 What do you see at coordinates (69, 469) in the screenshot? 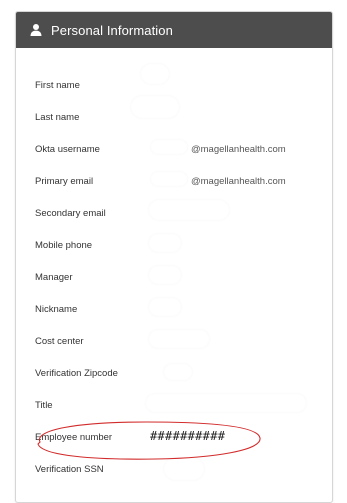
I see `field-label: Verification SSN` at bounding box center [69, 469].